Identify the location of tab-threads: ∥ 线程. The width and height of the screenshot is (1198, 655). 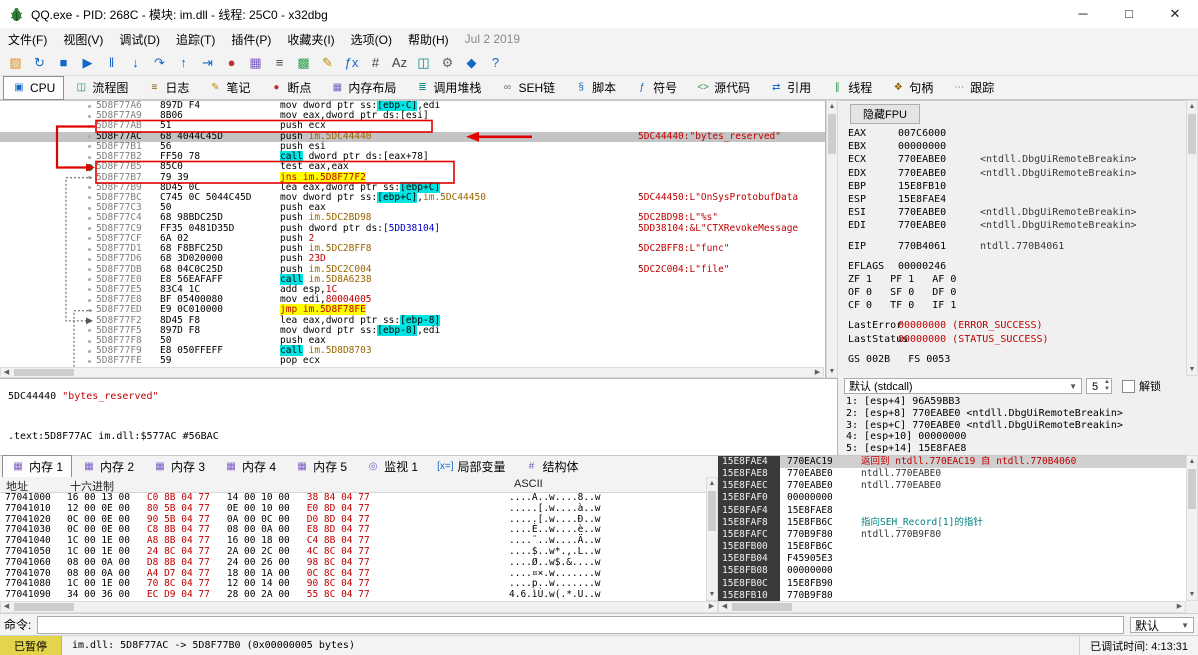
(851, 88).